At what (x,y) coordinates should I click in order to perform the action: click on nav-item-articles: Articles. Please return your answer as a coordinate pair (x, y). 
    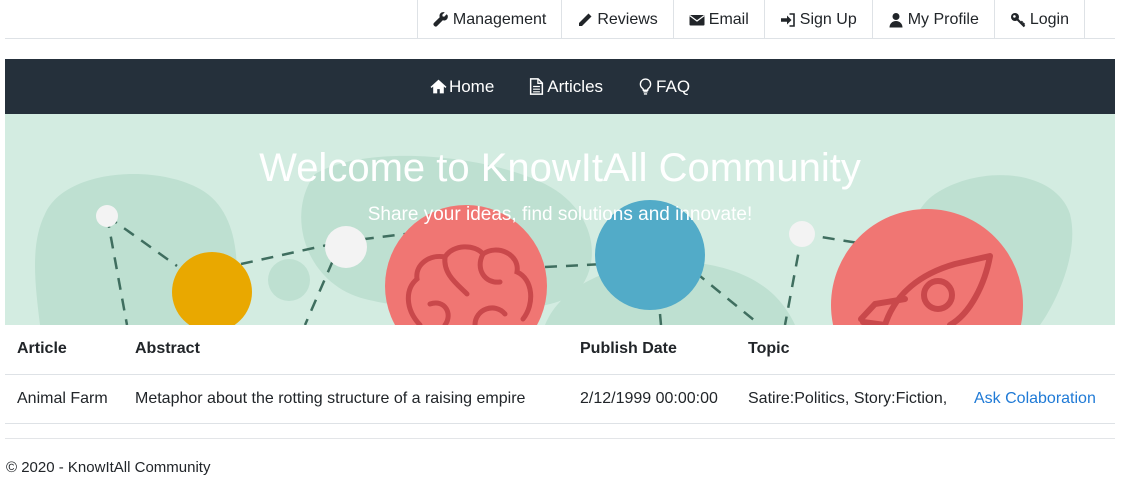
    Looking at the image, I should click on (565, 87).